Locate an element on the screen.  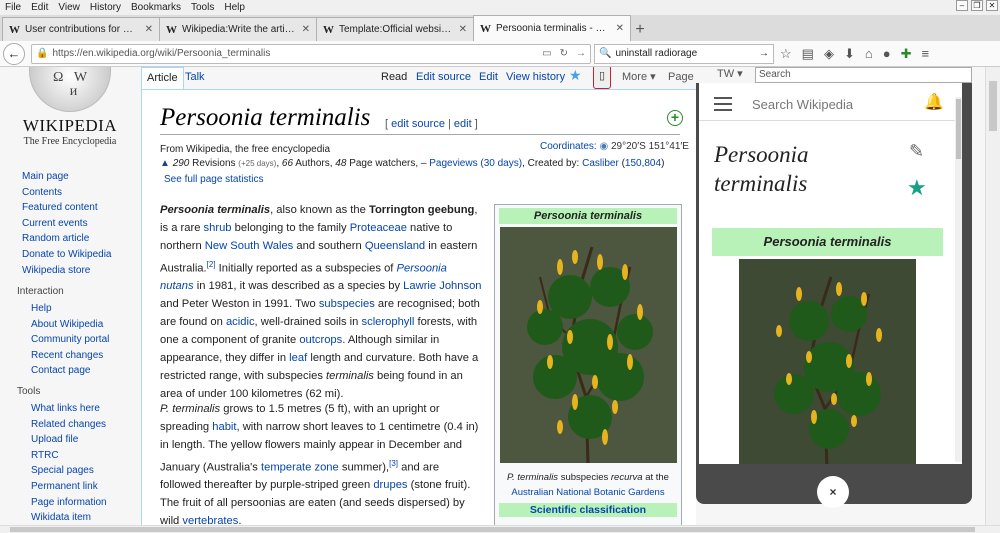
wikipedia-logo: Ω W и WIKIPEDIA The Free Encyclopedia is located at coordinates (70, 107).